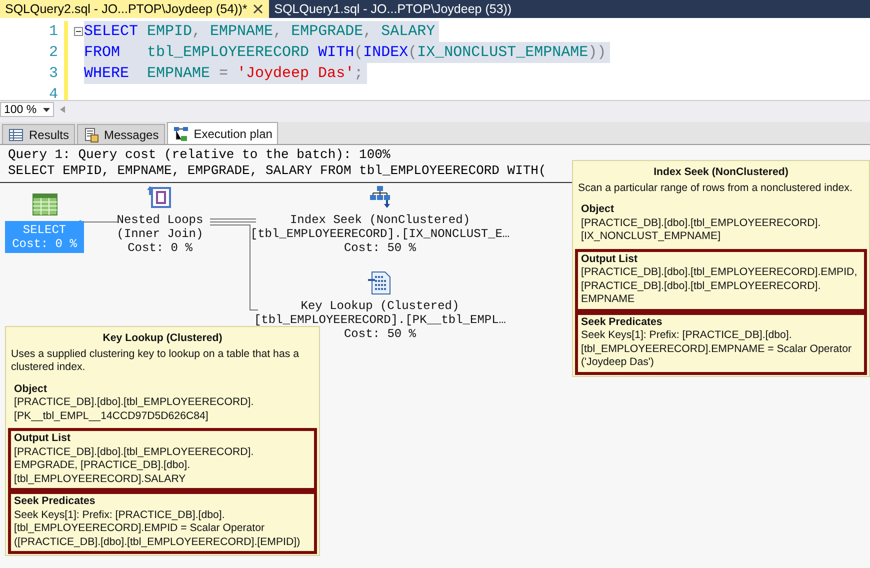 The image size is (870, 568). I want to click on tooltip-title: Index Seek (NonClustered), so click(721, 173).